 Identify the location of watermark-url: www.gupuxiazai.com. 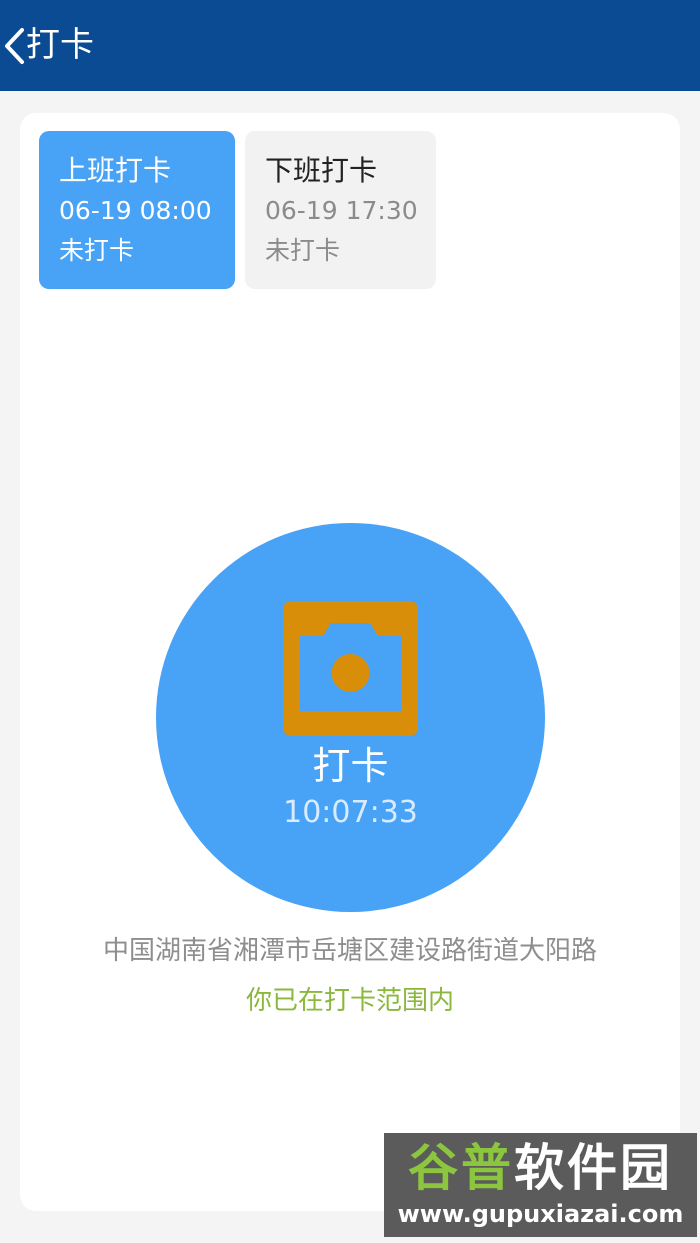
(540, 1214).